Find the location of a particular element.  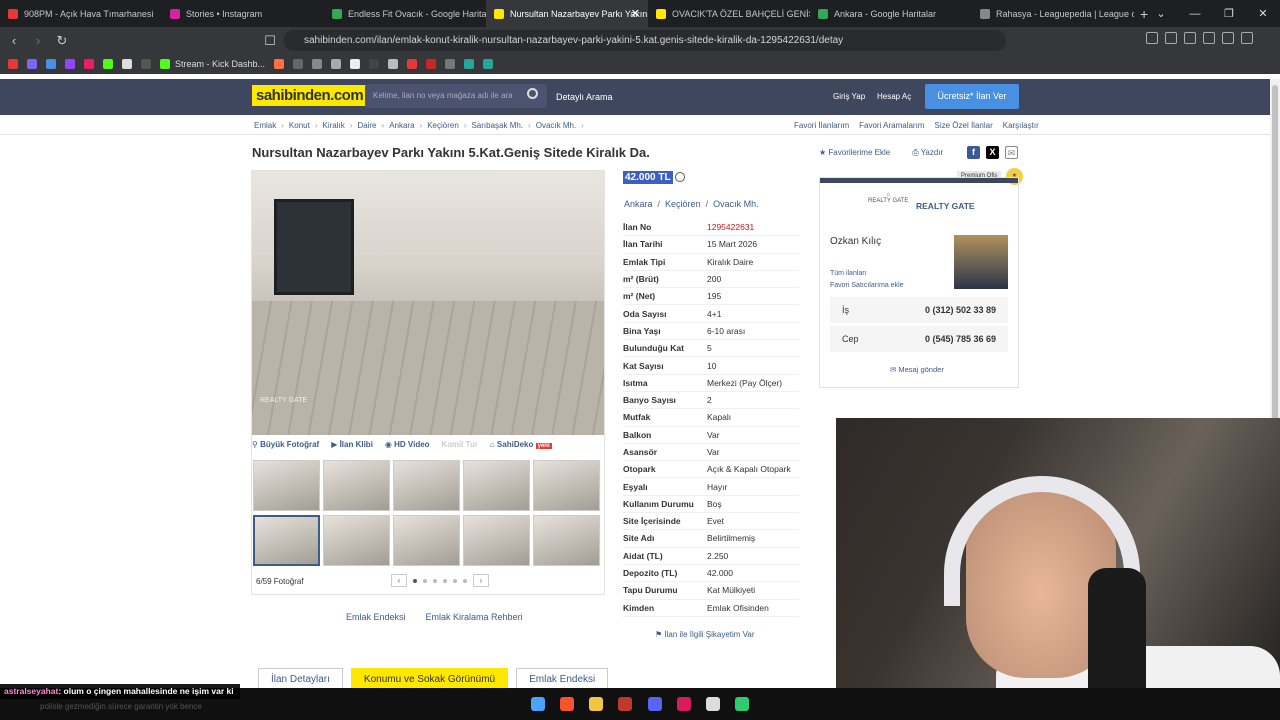

browser-tab: Rahasya - Leaguepedia | League of L is located at coordinates (1053, 13).